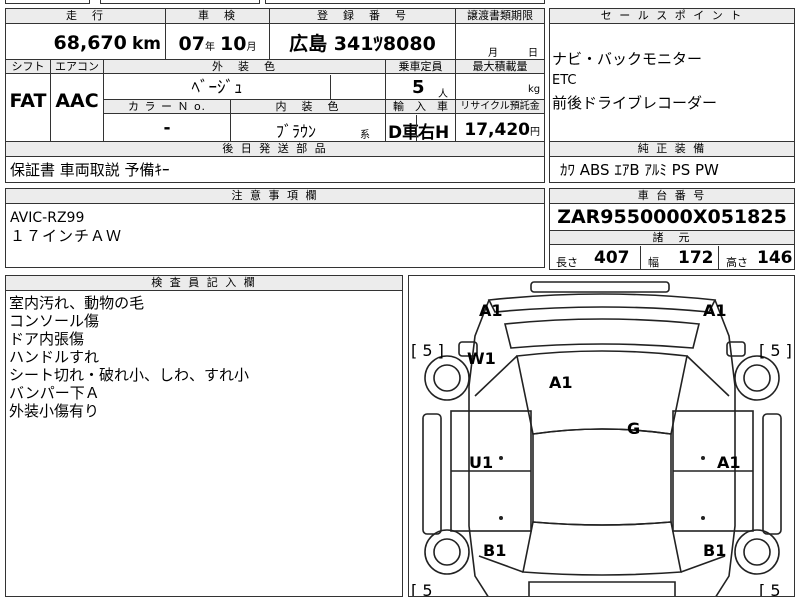 The image size is (800, 600). Describe the element at coordinates (362, 44) in the screenshot. I see `registration-number: 広島 341ﾂ8080` at that location.